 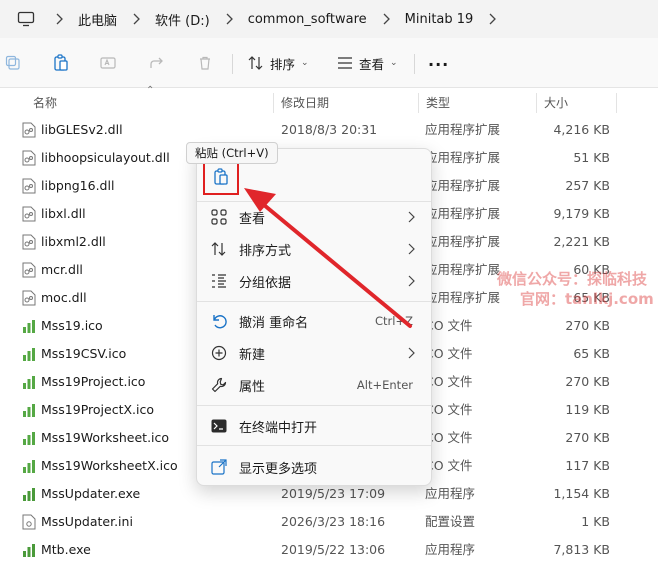 What do you see at coordinates (334, 263) in the screenshot?
I see `arrow-shaft` at bounding box center [334, 263].